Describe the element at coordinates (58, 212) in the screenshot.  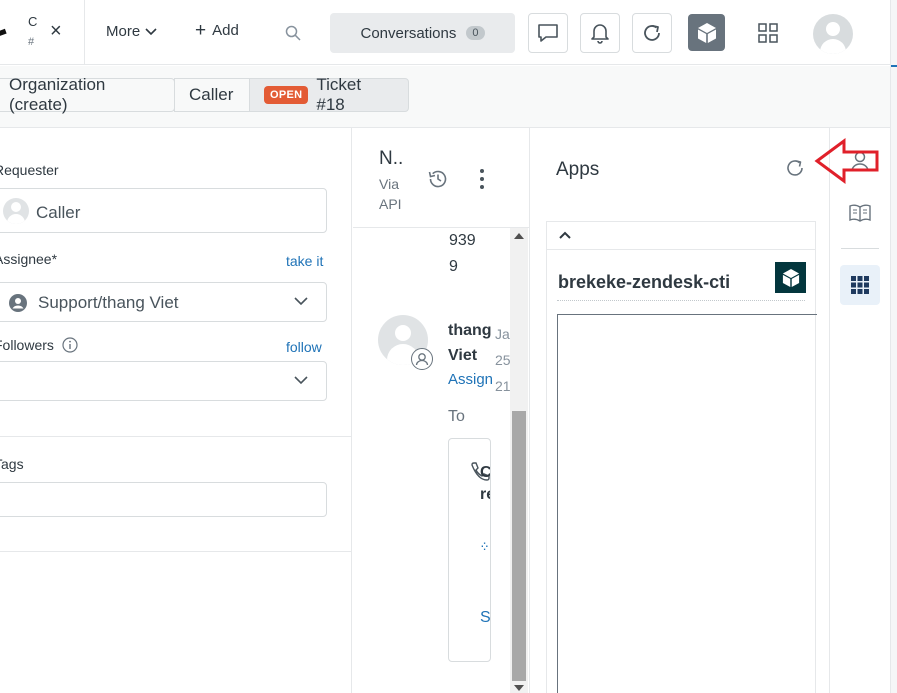
I see `requester-value: Caller` at that location.